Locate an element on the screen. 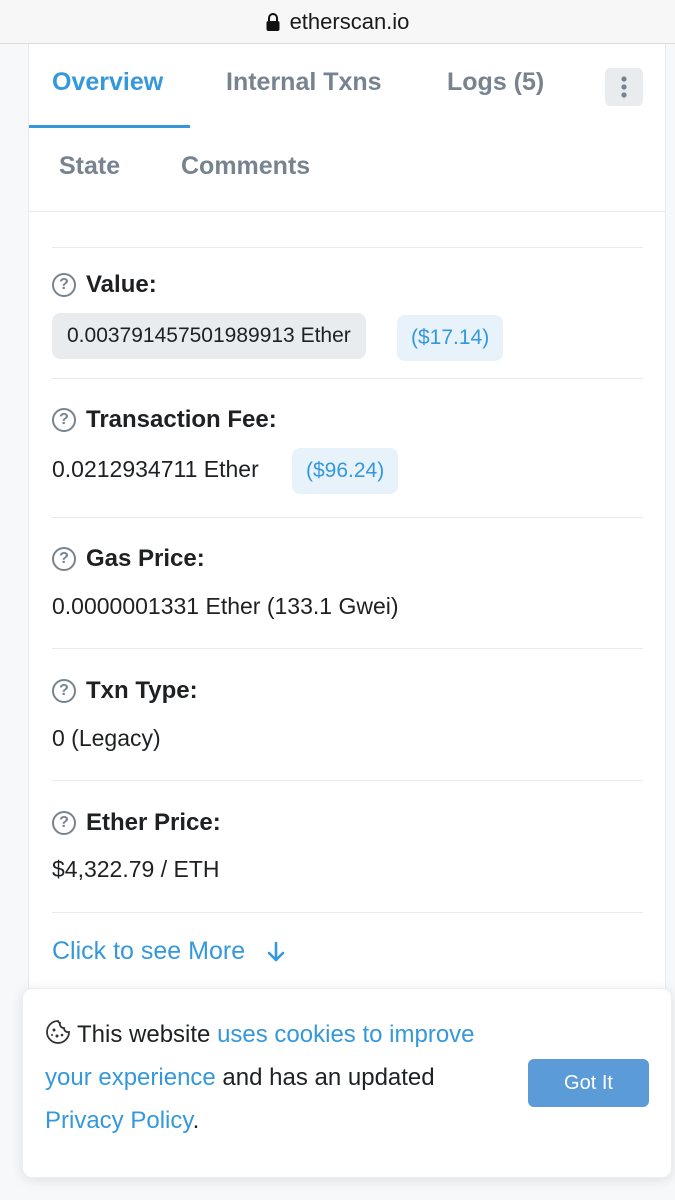 Image resolution: width=675 pixels, height=1200 pixels. tab-overview: Overview is located at coordinates (107, 82).